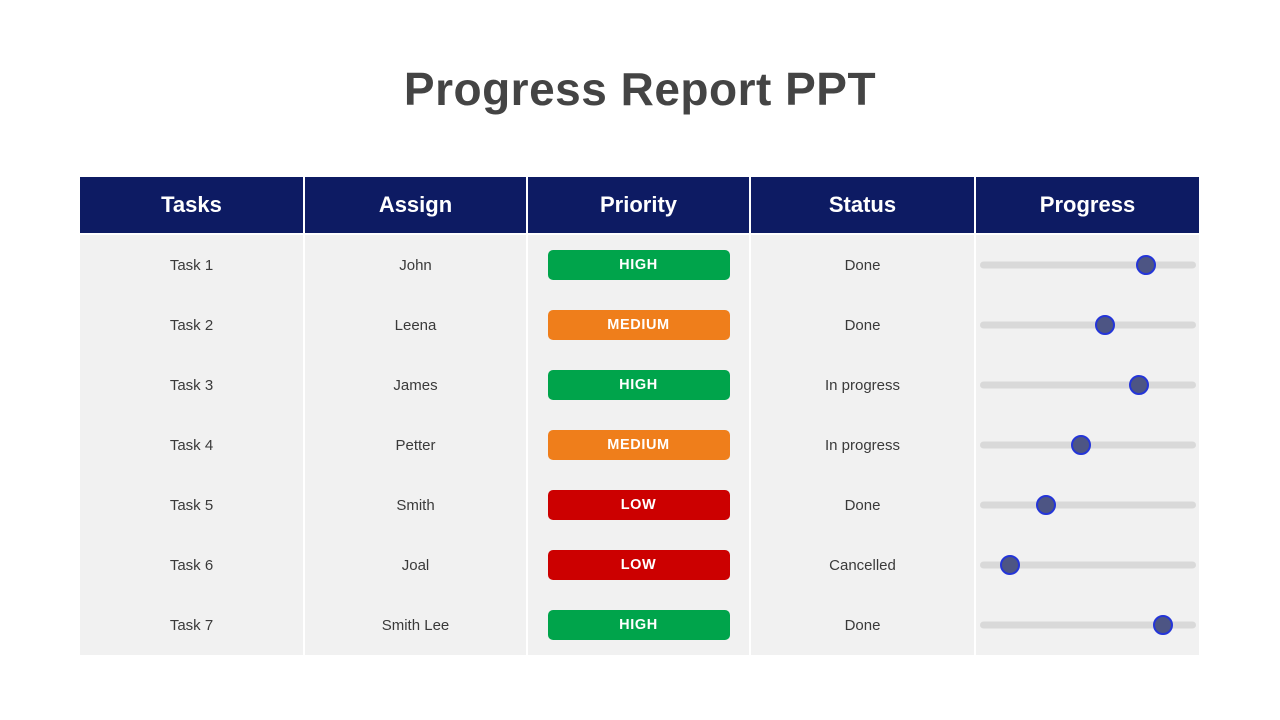 This screenshot has height=720, width=1280. I want to click on cell-assignee: Smith Lee, so click(416, 625).